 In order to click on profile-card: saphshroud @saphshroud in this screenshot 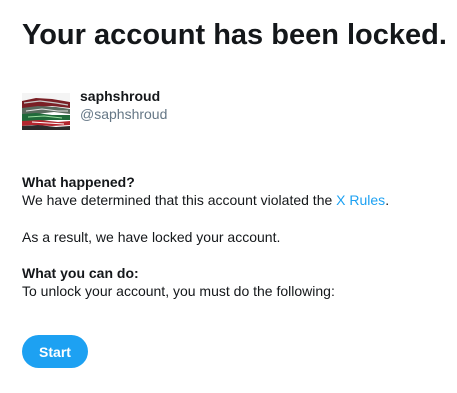, I will do `click(94, 109)`.